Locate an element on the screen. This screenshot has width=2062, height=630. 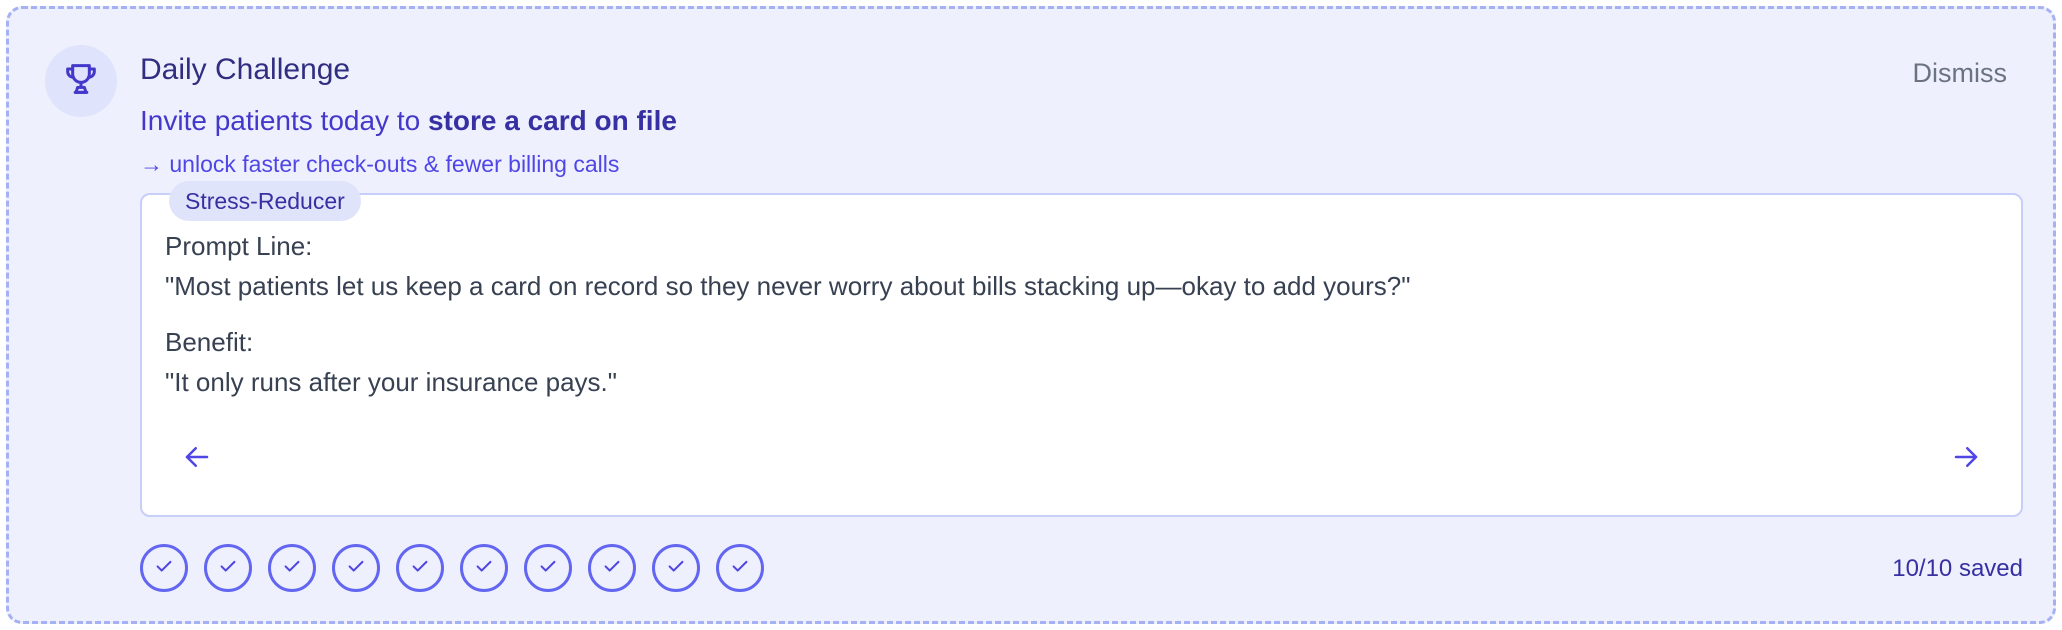
progress-steps is located at coordinates (452, 570).